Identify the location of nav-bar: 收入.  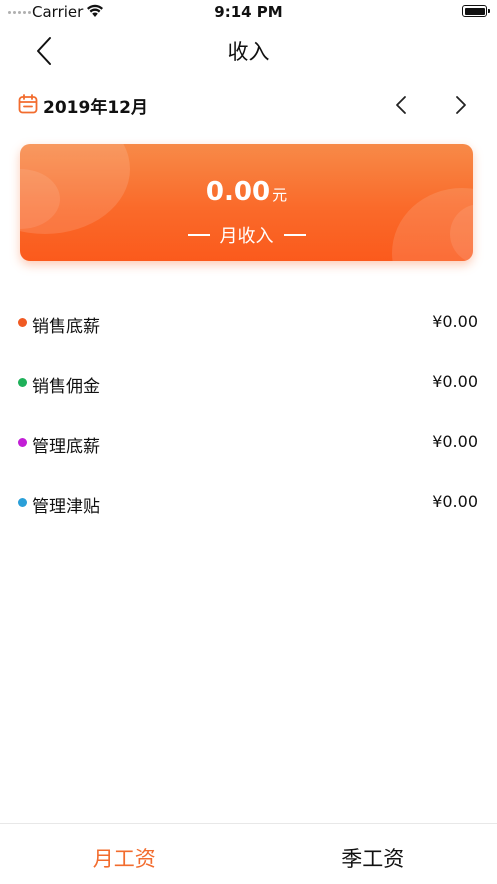
(248, 50).